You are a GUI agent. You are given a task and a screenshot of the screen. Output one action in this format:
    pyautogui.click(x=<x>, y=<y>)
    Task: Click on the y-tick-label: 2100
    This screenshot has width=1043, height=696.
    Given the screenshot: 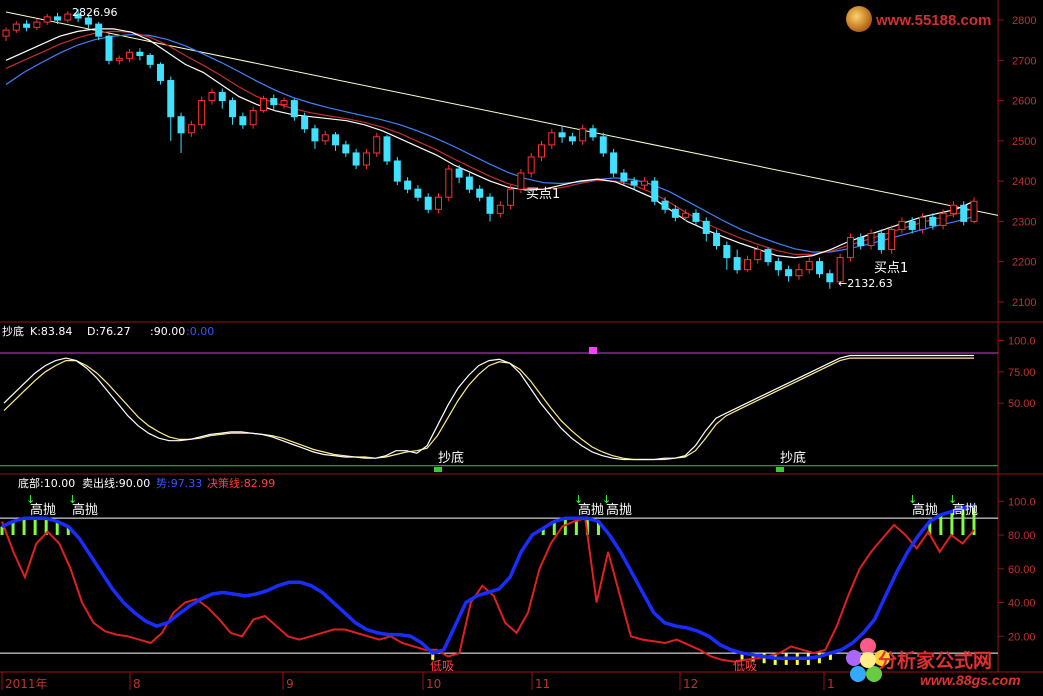 What is the action you would take?
    pyautogui.click(x=1024, y=303)
    